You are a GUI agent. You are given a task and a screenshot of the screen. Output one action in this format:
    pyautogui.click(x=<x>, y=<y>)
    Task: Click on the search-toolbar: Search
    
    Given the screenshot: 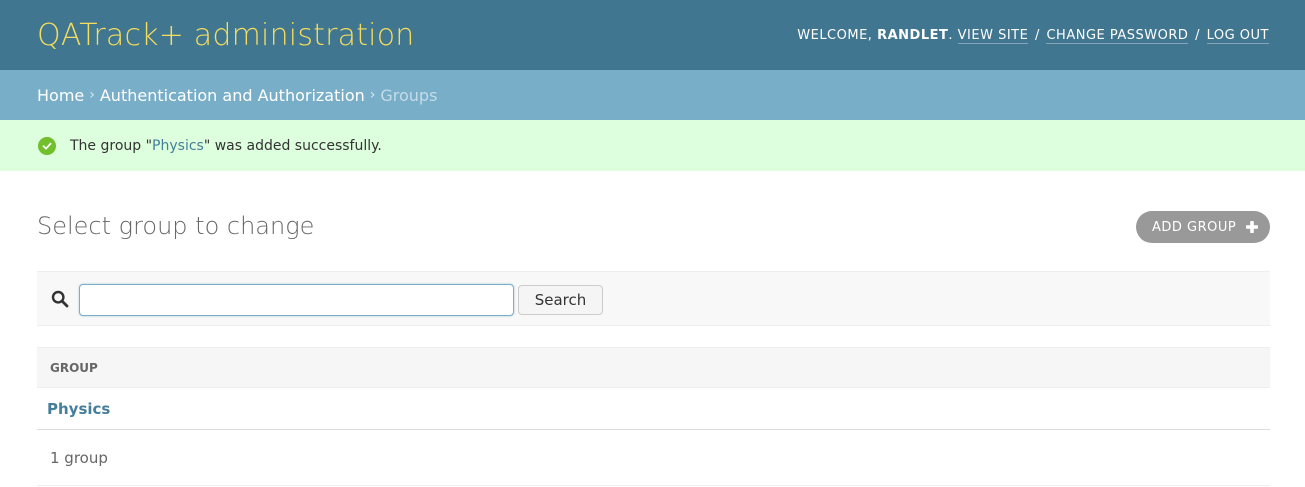 What is the action you would take?
    pyautogui.click(x=653, y=298)
    